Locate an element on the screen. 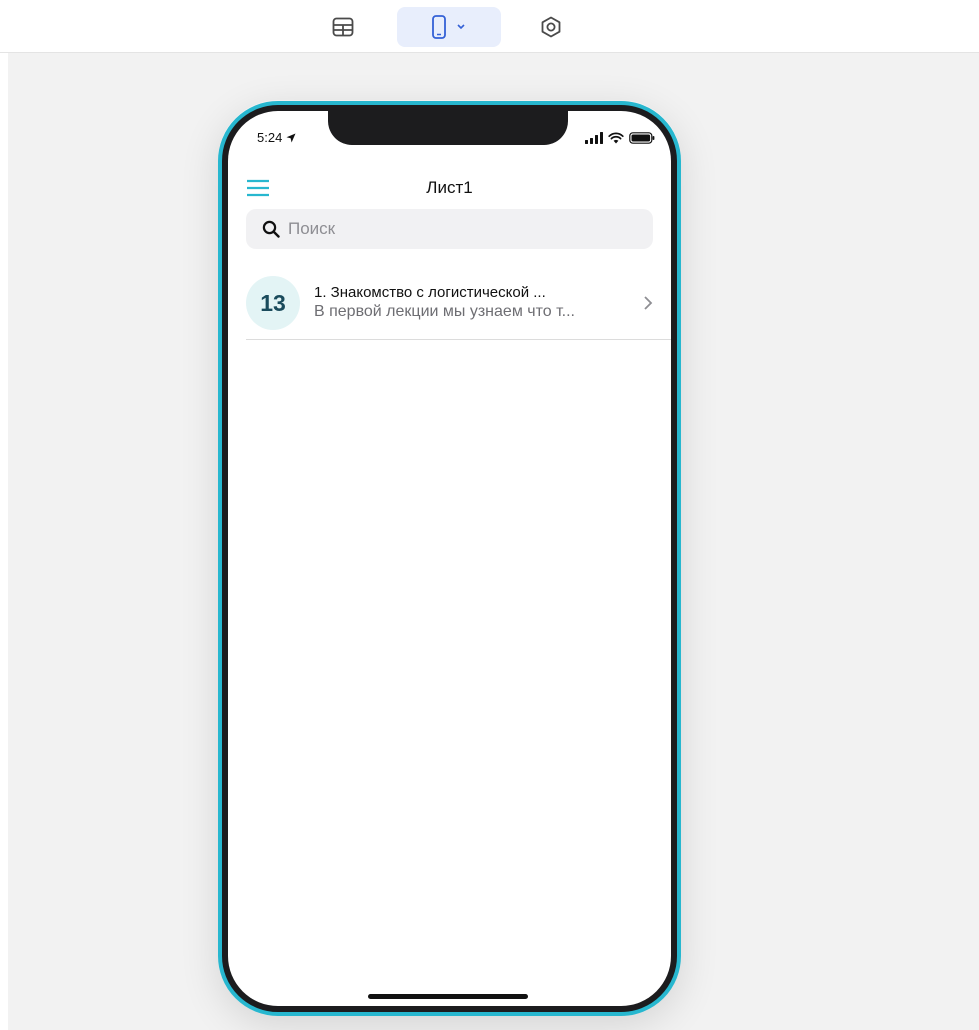 The image size is (979, 1030). battery-icon is located at coordinates (642, 138).